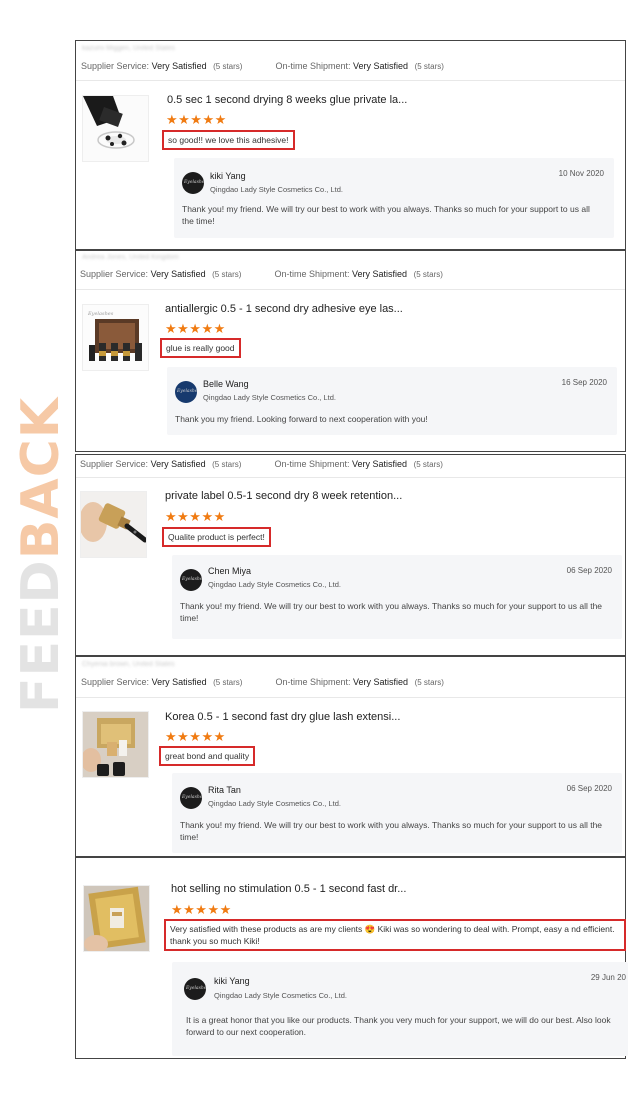 The width and height of the screenshot is (640, 1100). I want to click on review-comment: so good!! we love this adhesive!, so click(228, 140).